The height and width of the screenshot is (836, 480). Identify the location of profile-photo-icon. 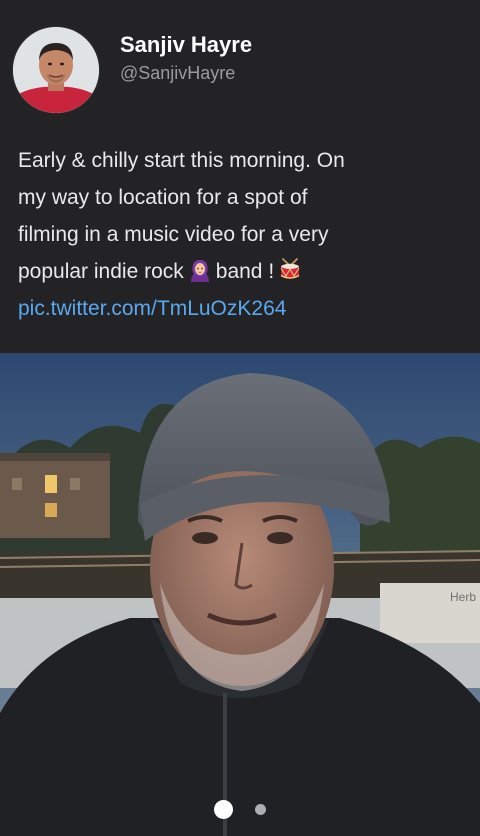
(56, 70).